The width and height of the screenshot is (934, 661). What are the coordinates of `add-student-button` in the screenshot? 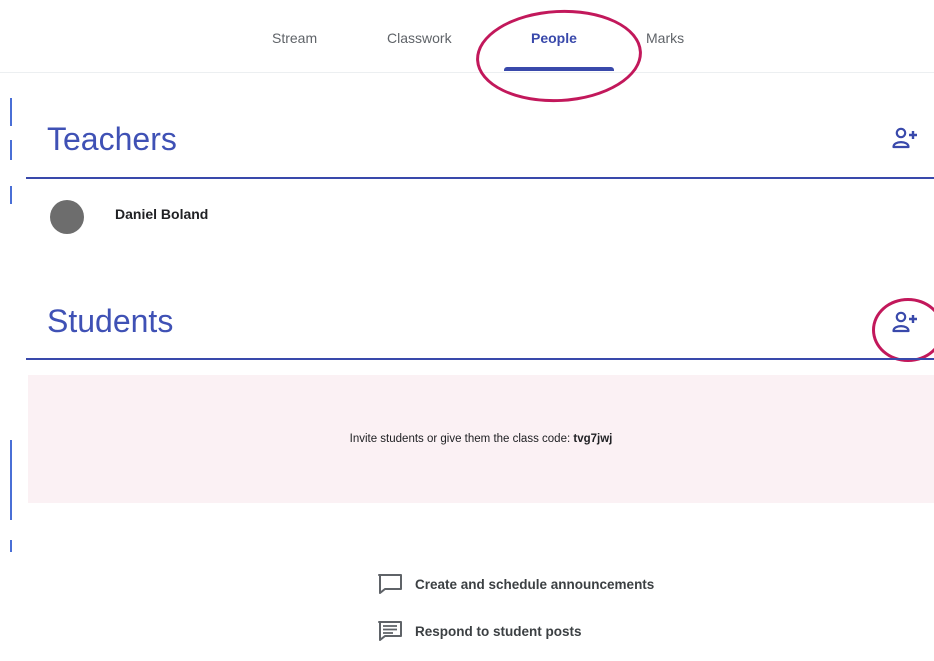 It's located at (905, 322).